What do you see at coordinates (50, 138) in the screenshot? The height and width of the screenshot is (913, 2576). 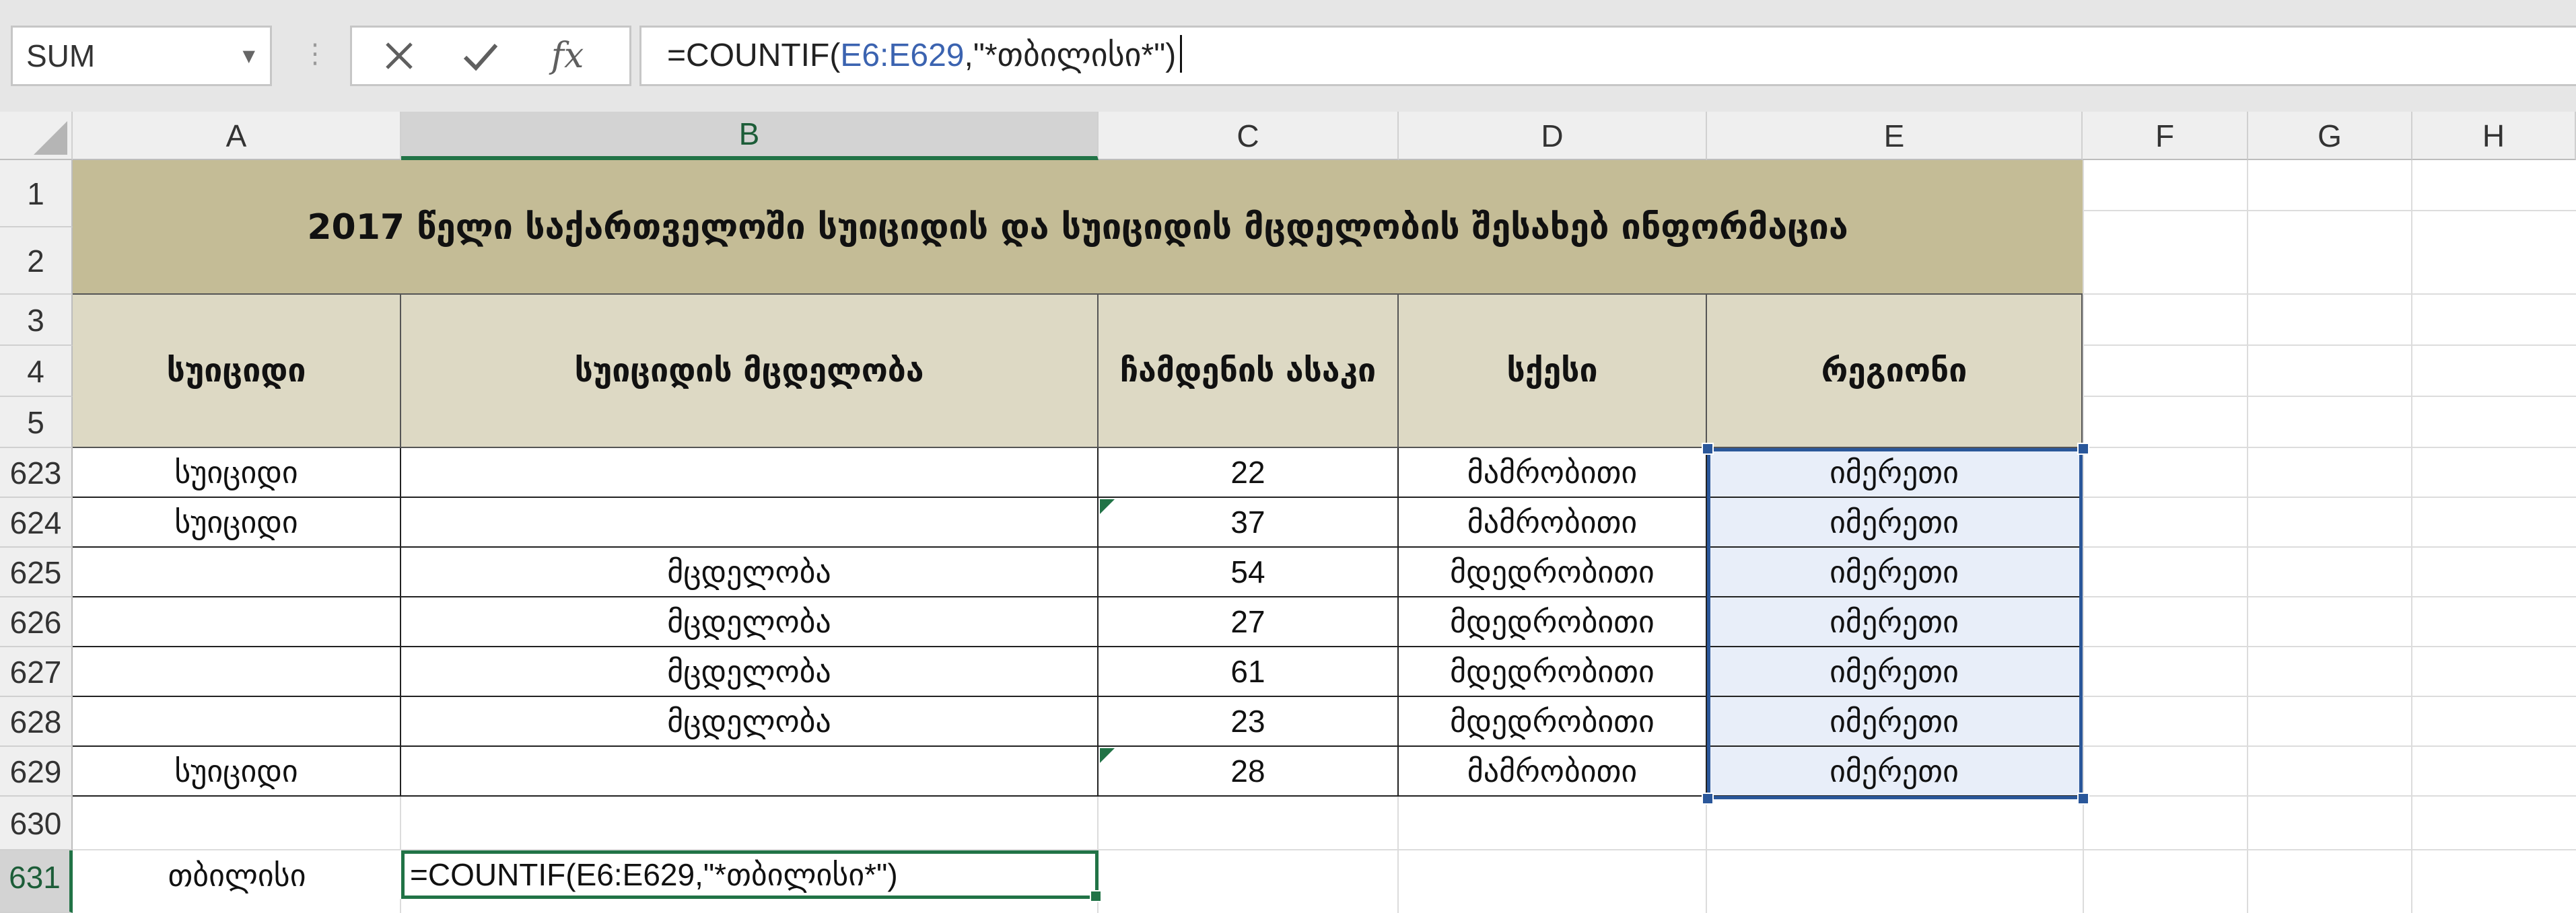 I see `select-all-triangle-icon` at bounding box center [50, 138].